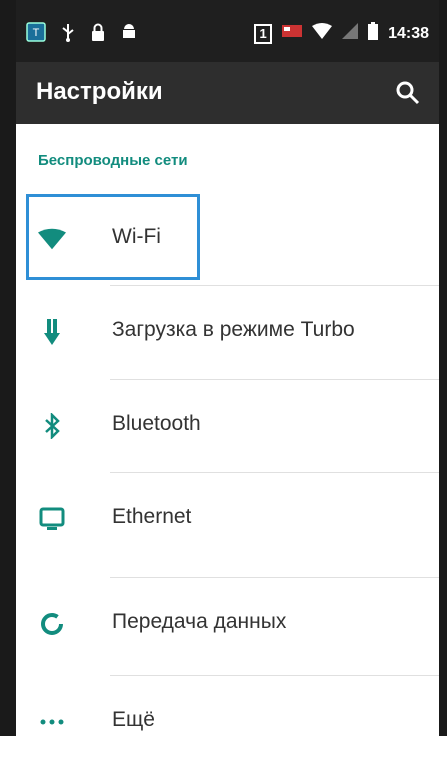 This screenshot has height=768, width=447. Describe the element at coordinates (52, 426) in the screenshot. I see `bluetooth-icon` at that location.